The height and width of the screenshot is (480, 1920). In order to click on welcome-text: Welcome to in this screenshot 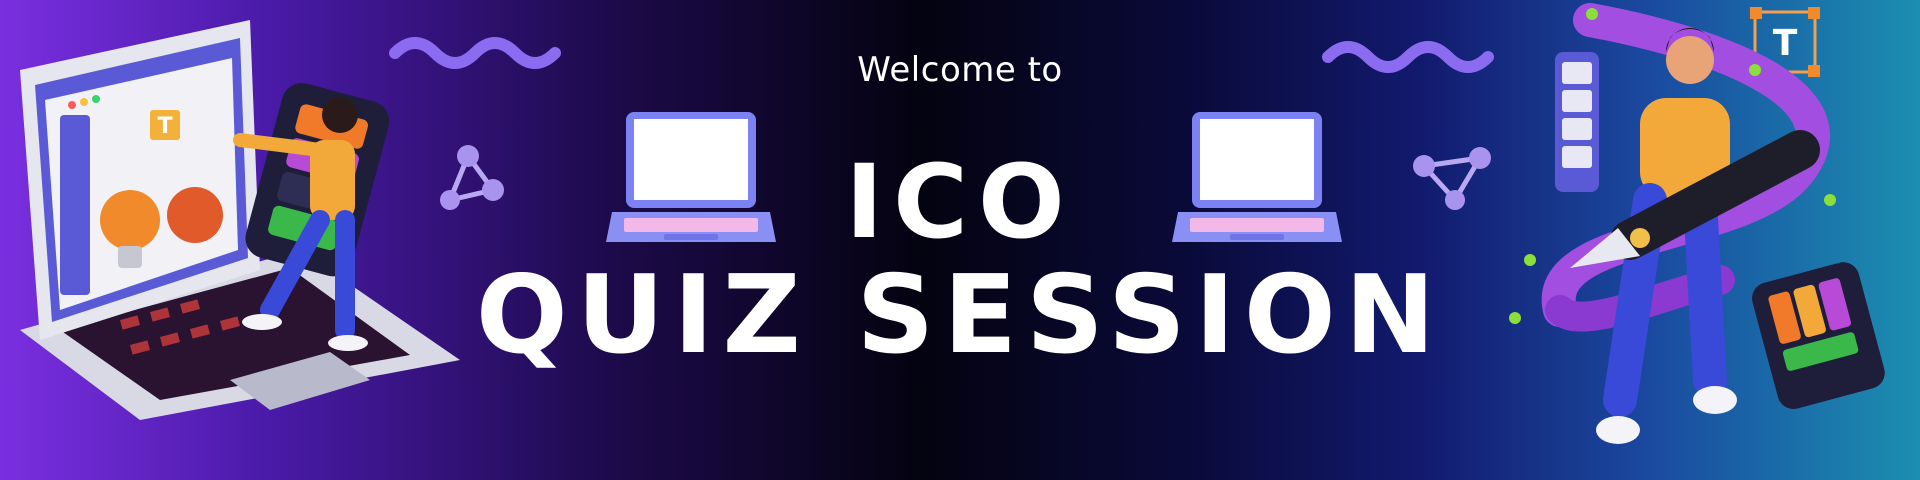, I will do `click(960, 70)`.